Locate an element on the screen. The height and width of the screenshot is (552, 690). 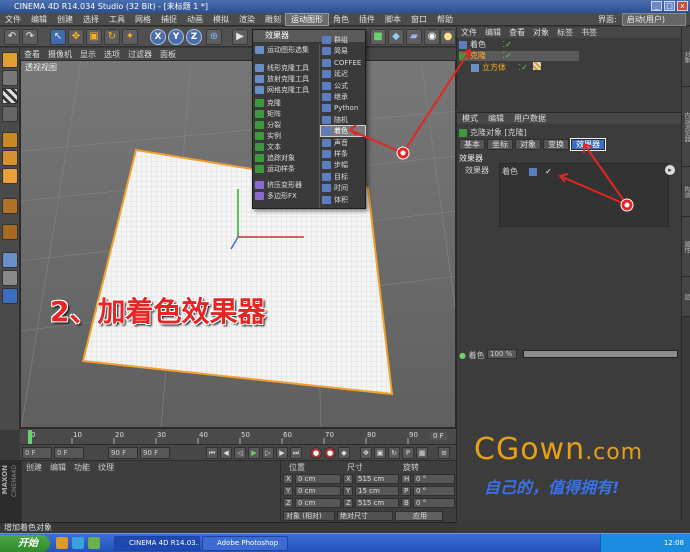
coord-size-y-field: 15 cm is located at coordinates (377, 491).